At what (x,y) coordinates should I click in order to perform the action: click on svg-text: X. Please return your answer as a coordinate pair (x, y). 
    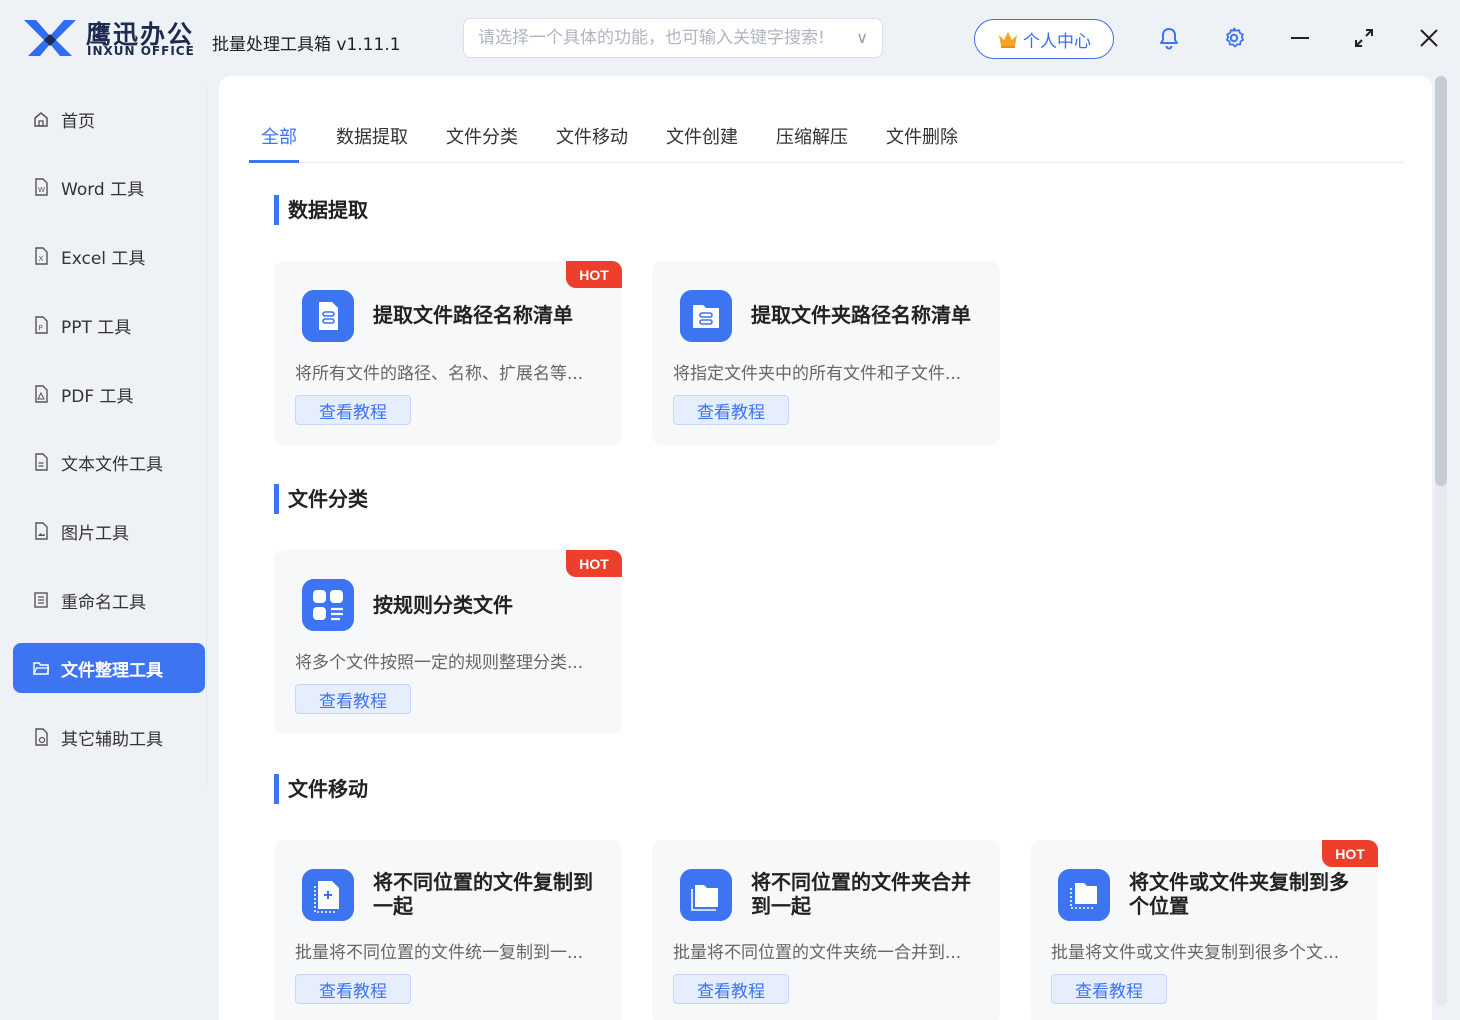
    Looking at the image, I should click on (41, 259).